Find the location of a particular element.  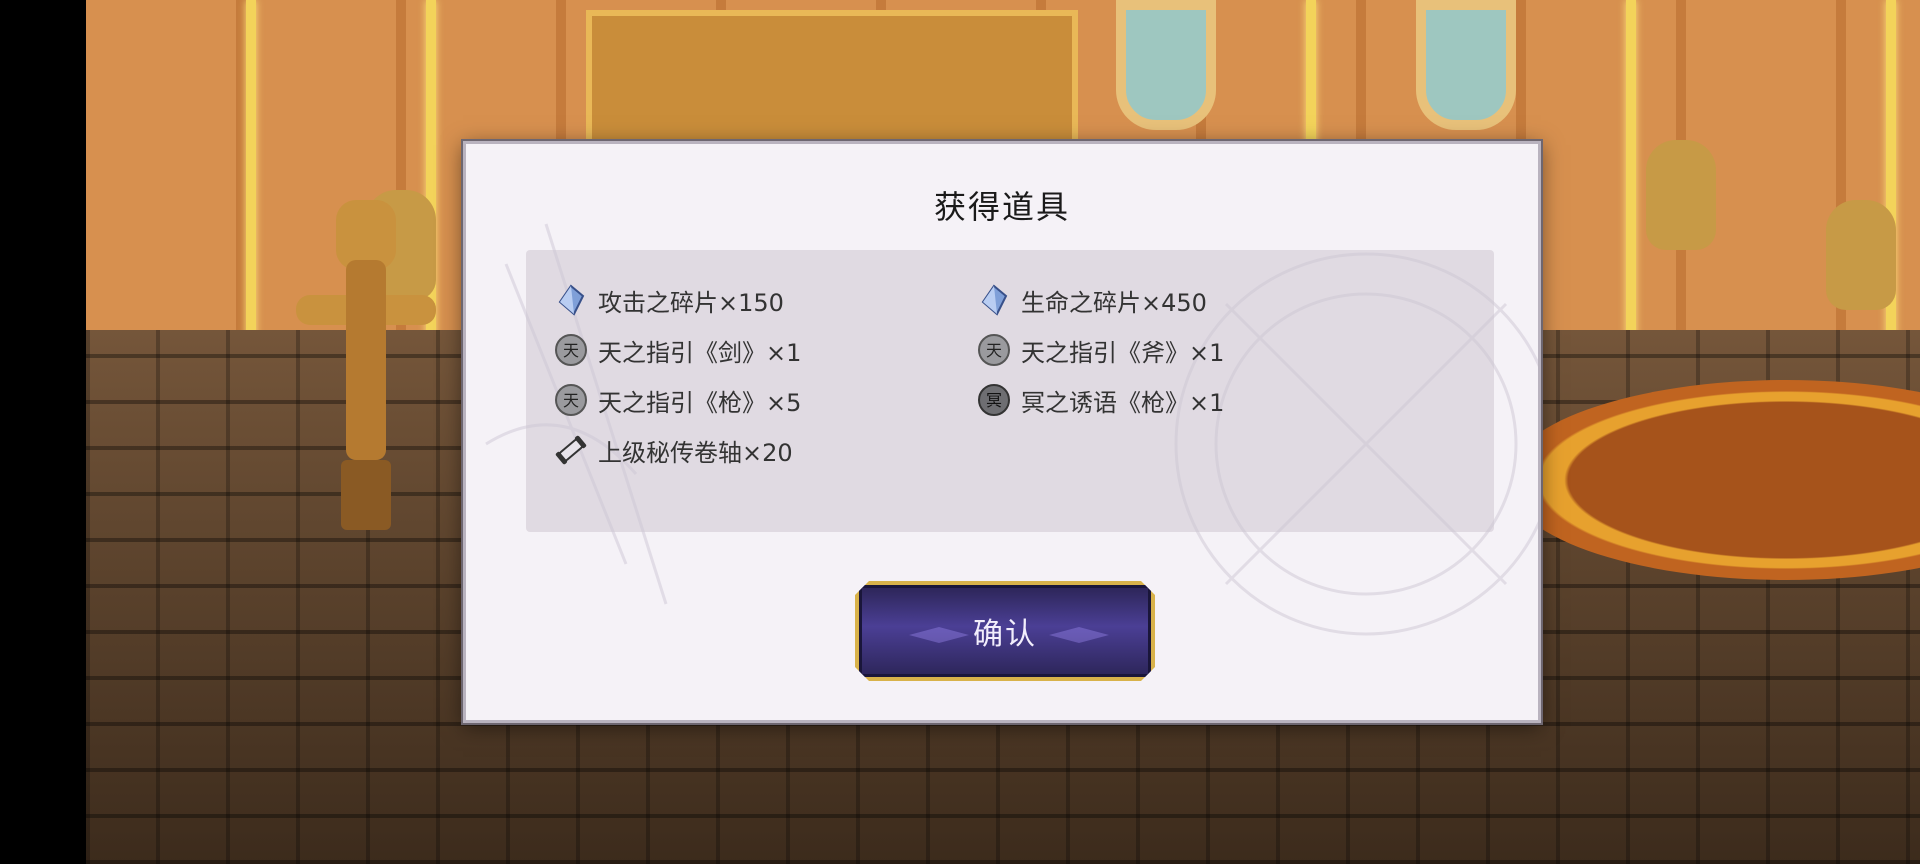

list-item: 天 天之指引《枪》×5 is located at coordinates (677, 400).